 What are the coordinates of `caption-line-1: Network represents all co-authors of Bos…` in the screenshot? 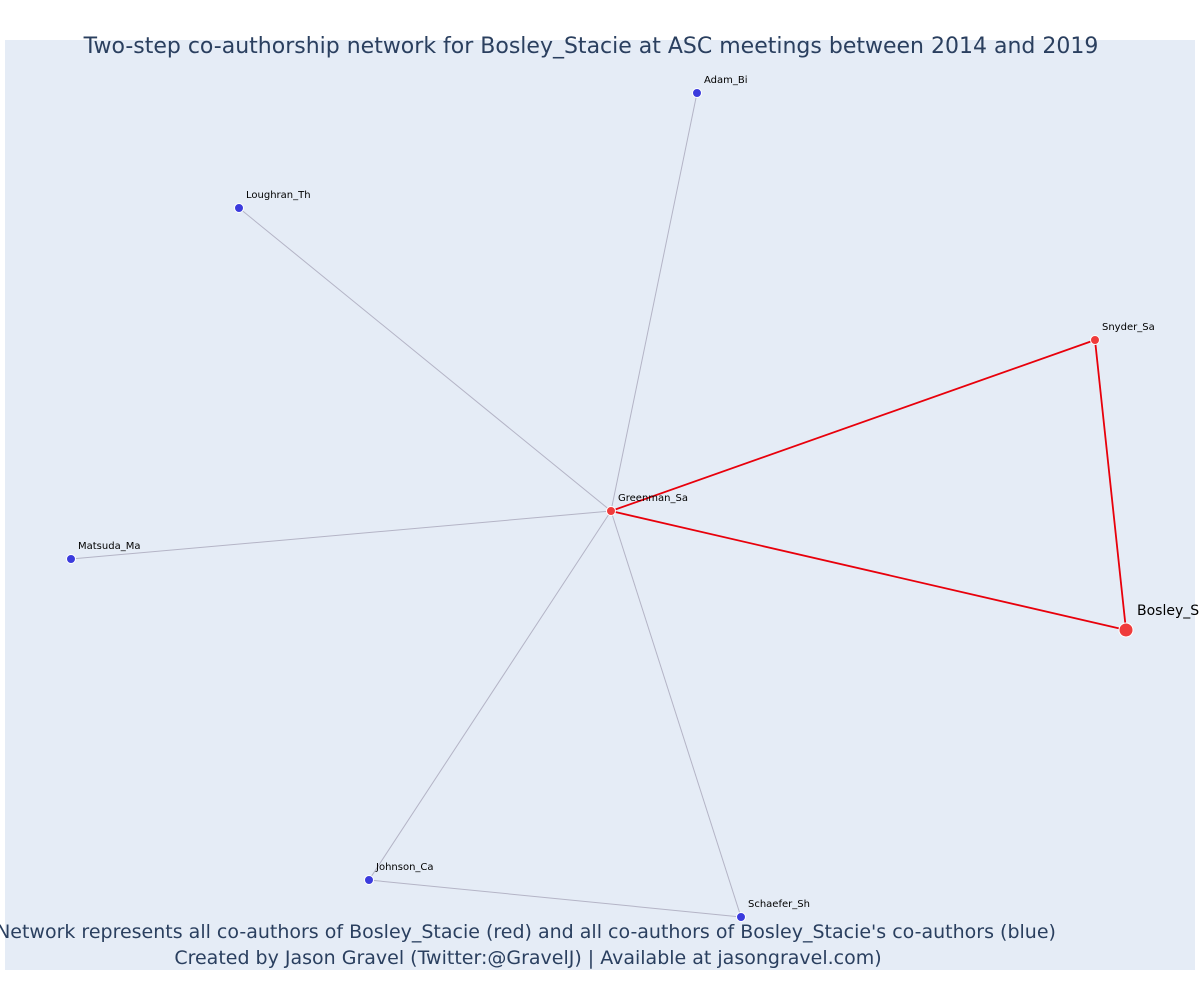 It's located at (528, 932).